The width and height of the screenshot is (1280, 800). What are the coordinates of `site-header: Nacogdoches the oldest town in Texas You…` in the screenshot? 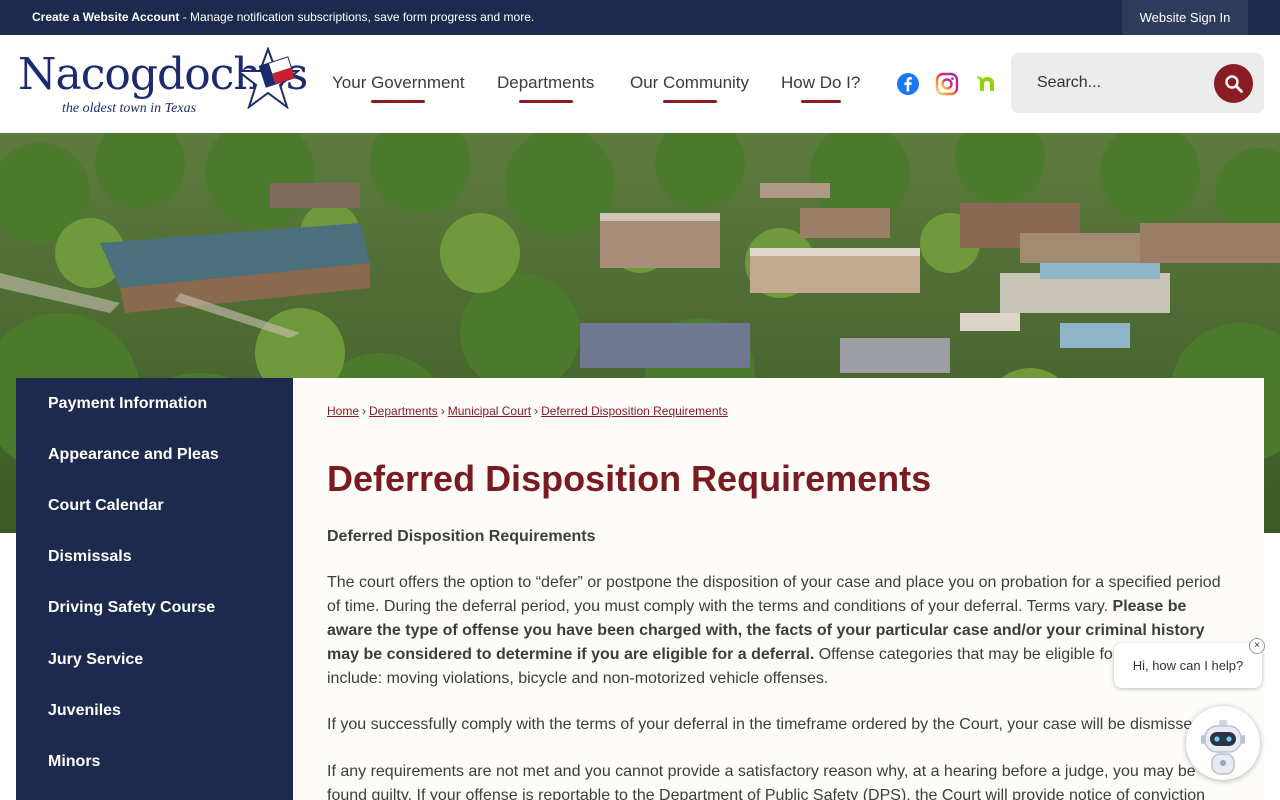 It's located at (640, 84).